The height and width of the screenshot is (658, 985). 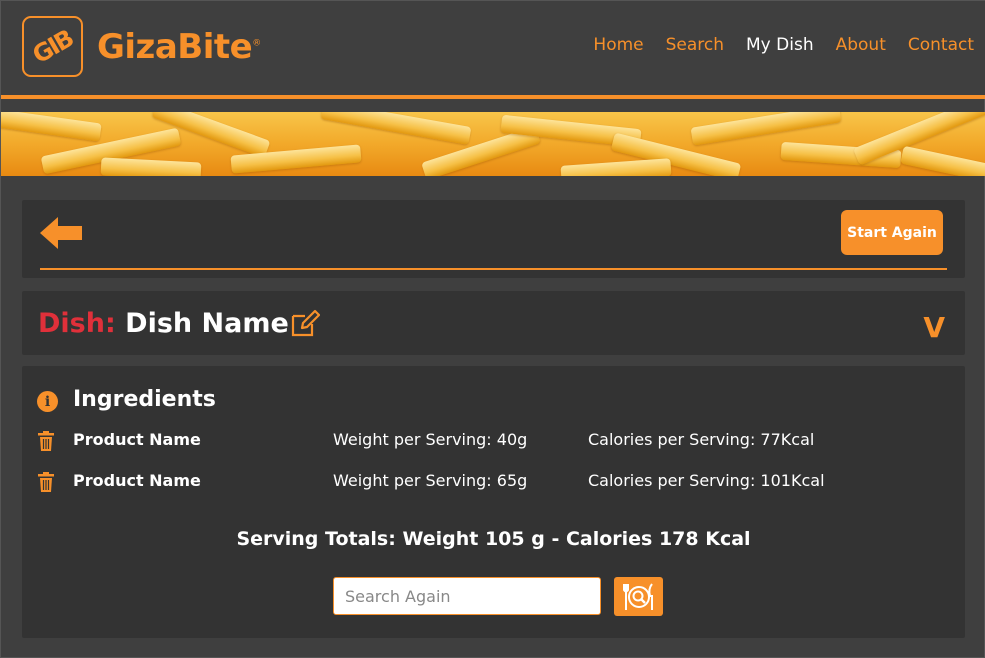 I want to click on edit-icon, so click(x=305, y=323).